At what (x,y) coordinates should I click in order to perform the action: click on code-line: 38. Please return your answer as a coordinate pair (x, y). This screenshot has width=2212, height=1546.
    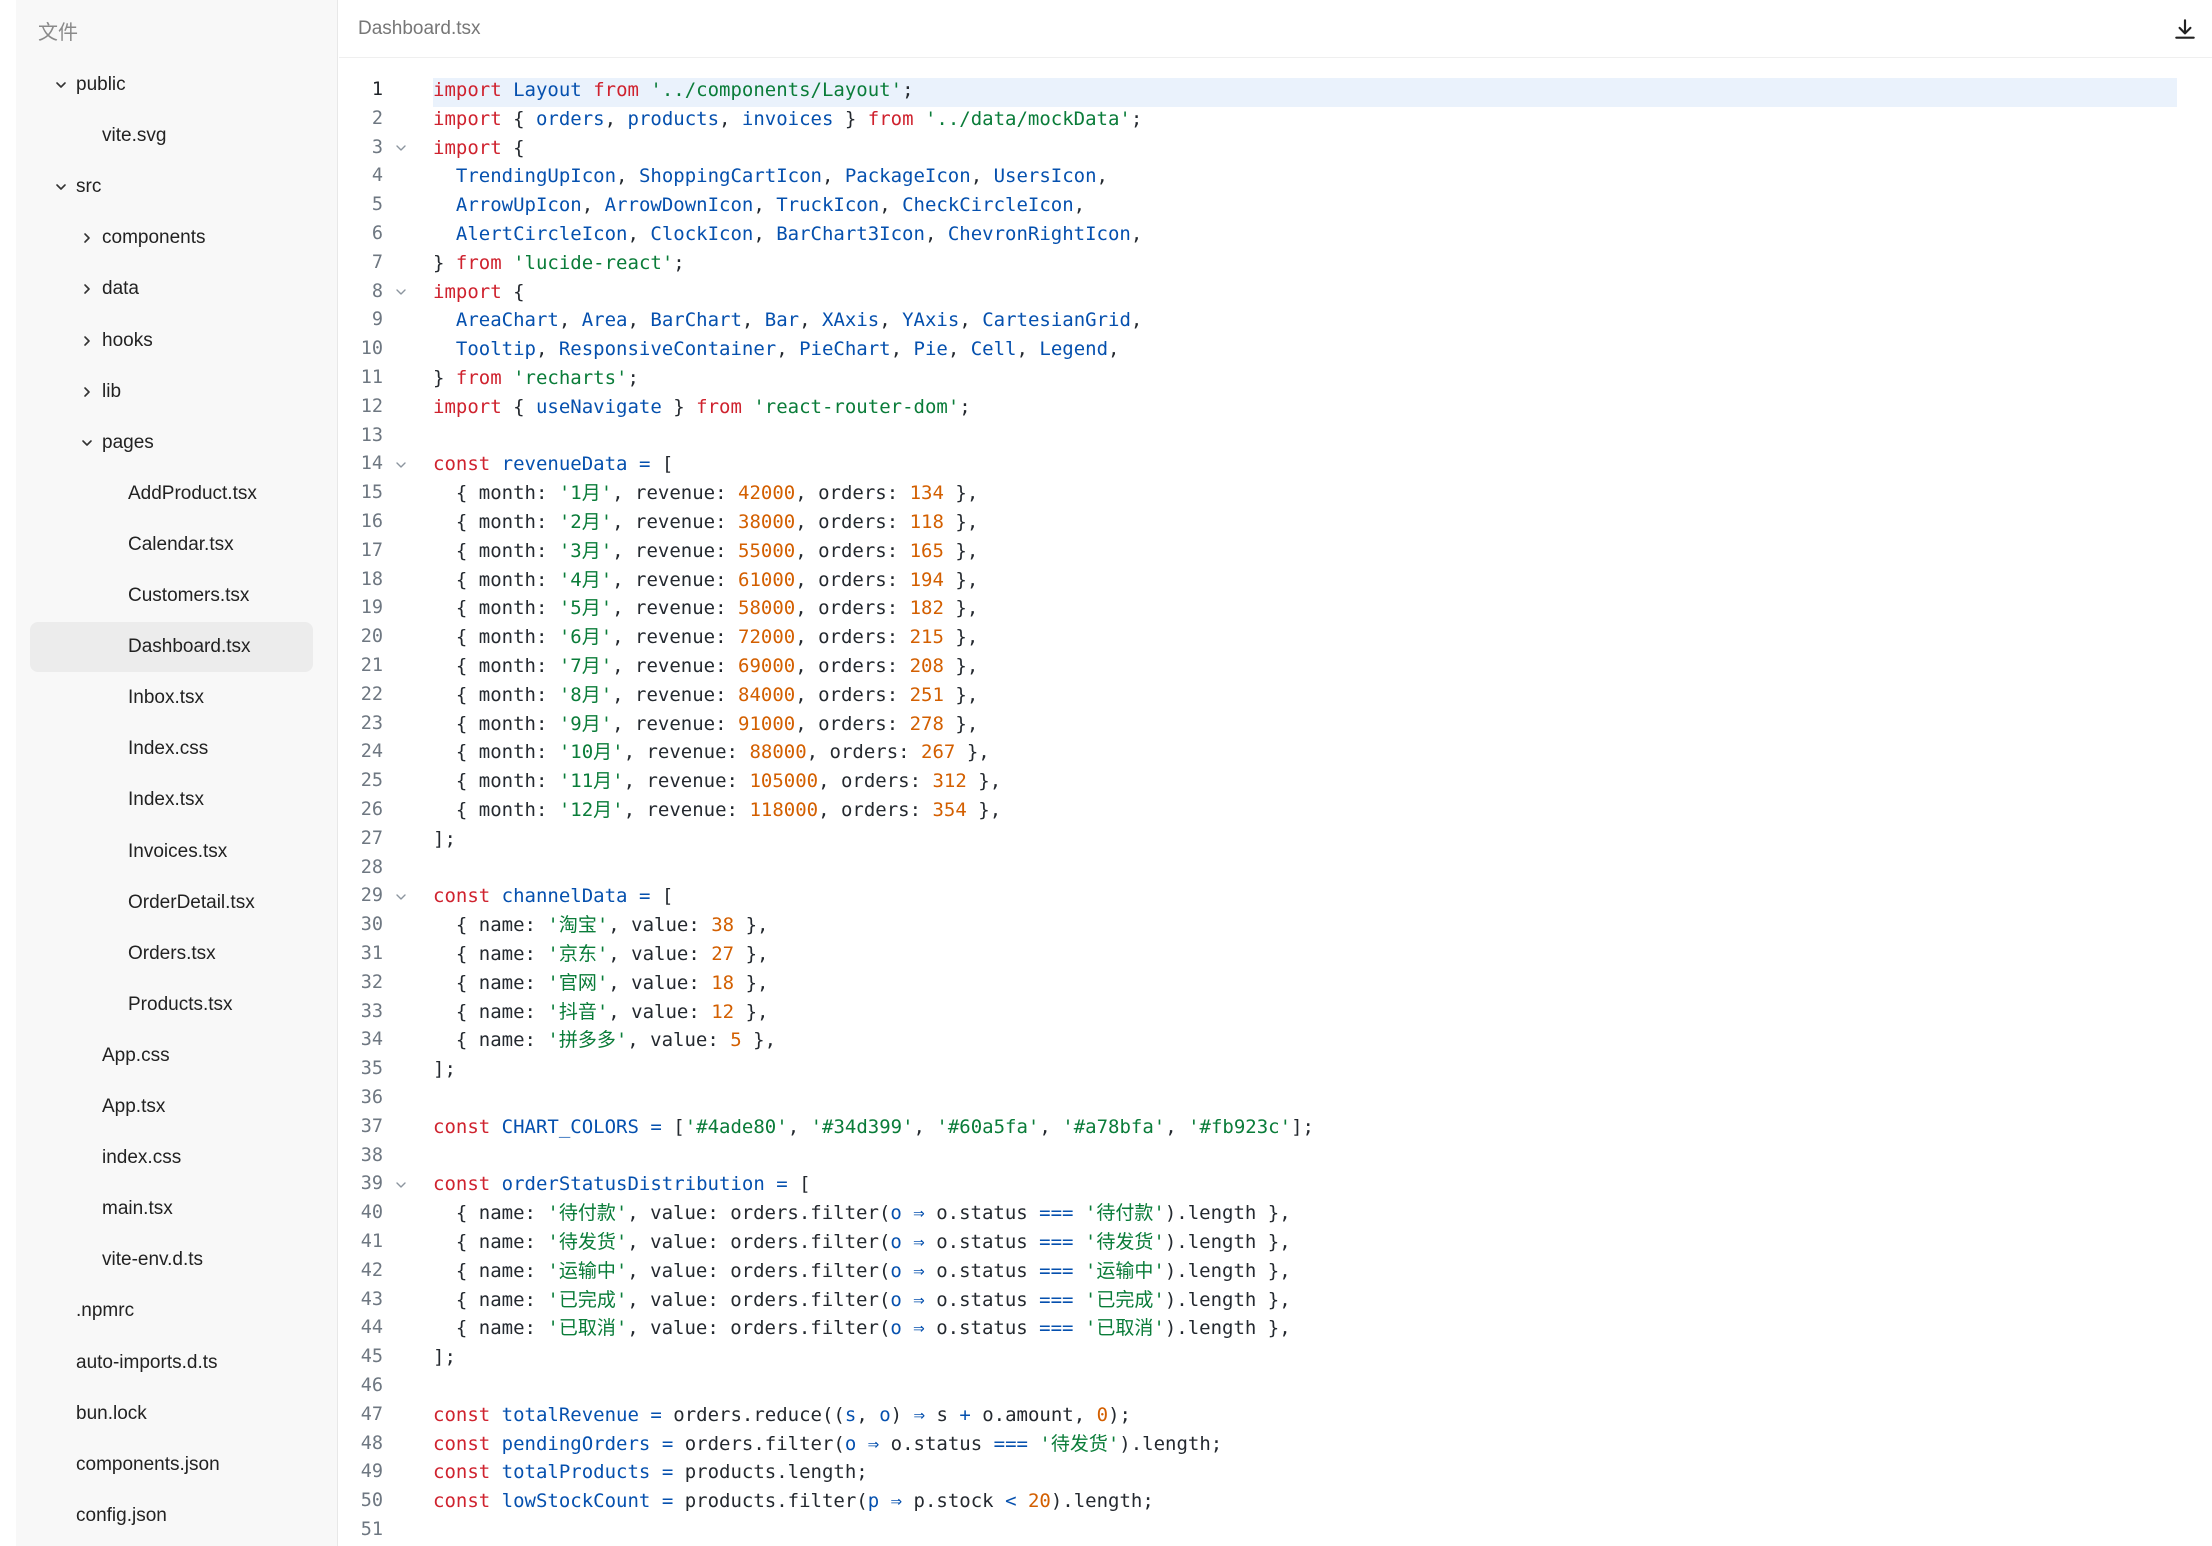
    Looking at the image, I should click on (1259, 1156).